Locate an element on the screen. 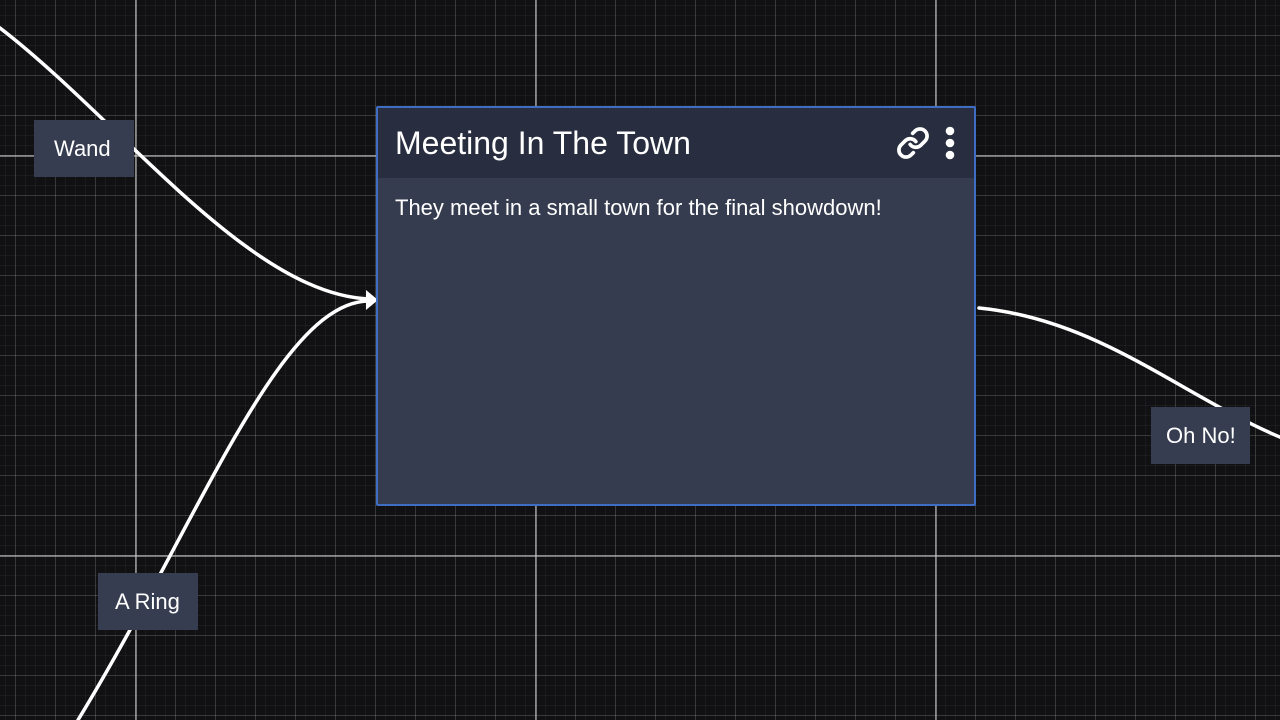 The image size is (1280, 720). node-title: Meeting In The Town is located at coordinates (543, 142).